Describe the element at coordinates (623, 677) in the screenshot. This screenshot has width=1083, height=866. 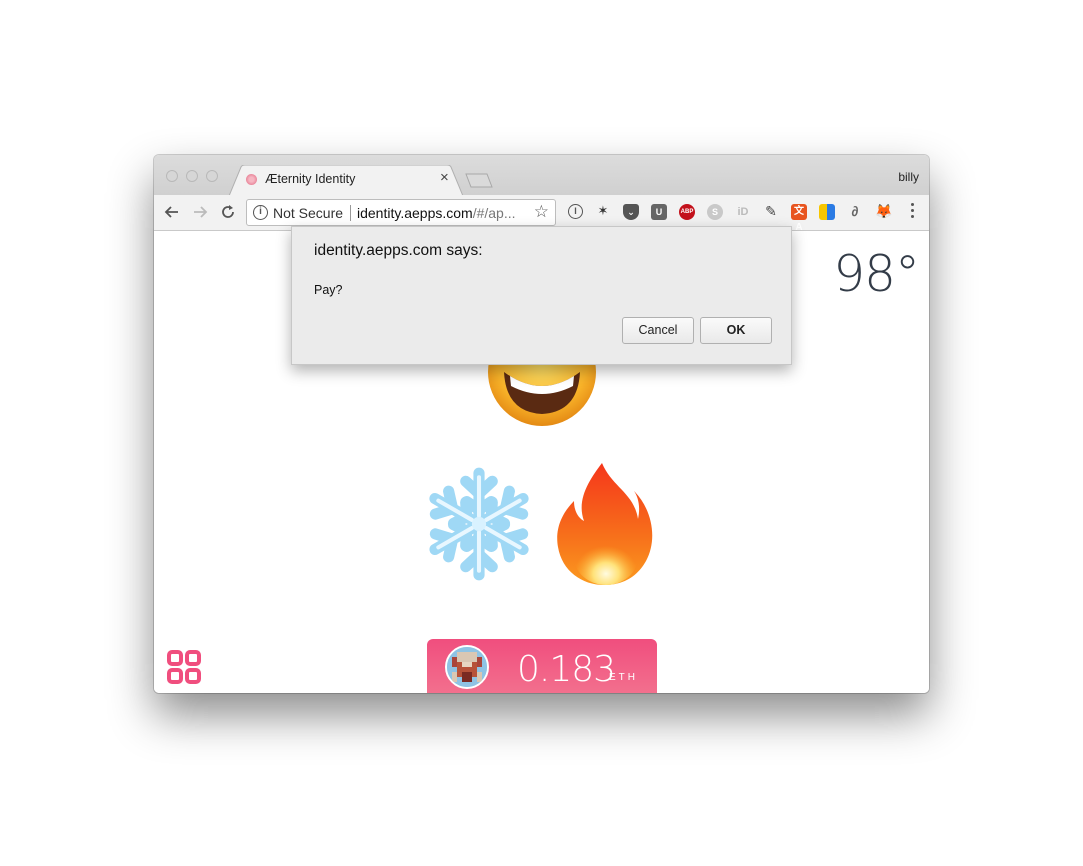
I see `balance-currency: ETH` at that location.